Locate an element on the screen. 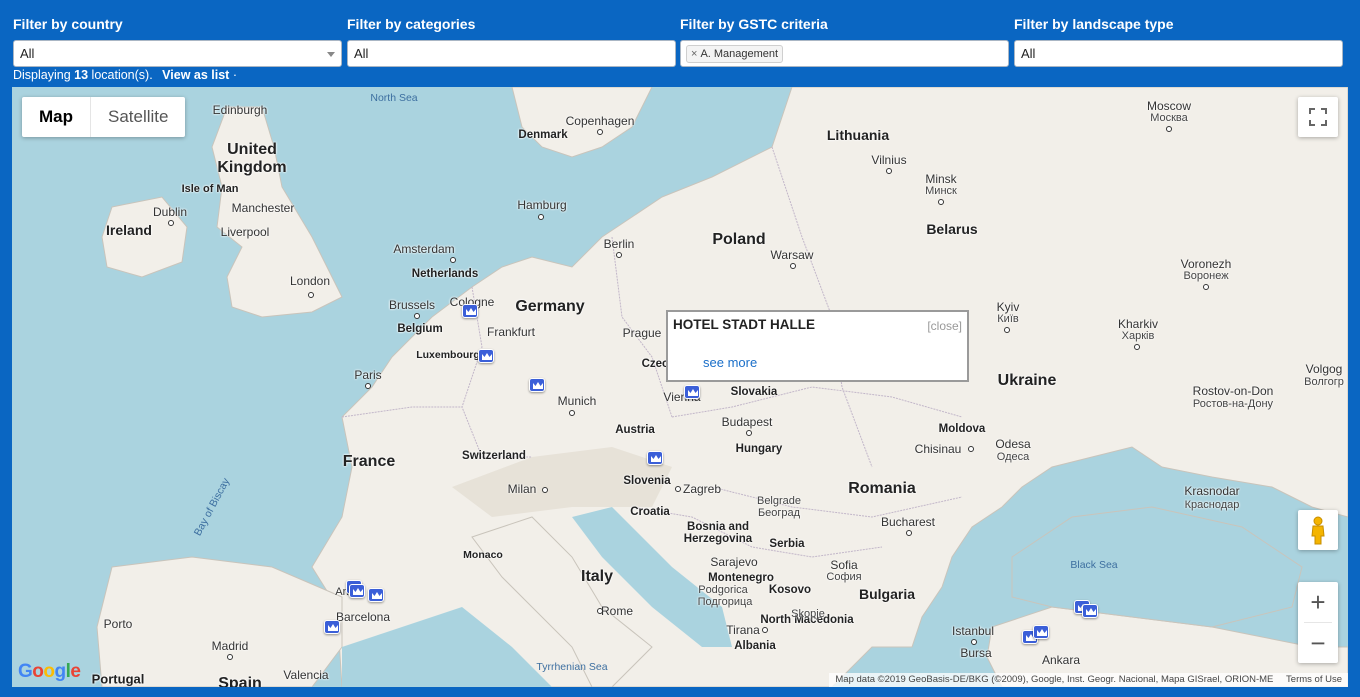  label-istanbul: Istanbul is located at coordinates (973, 631).